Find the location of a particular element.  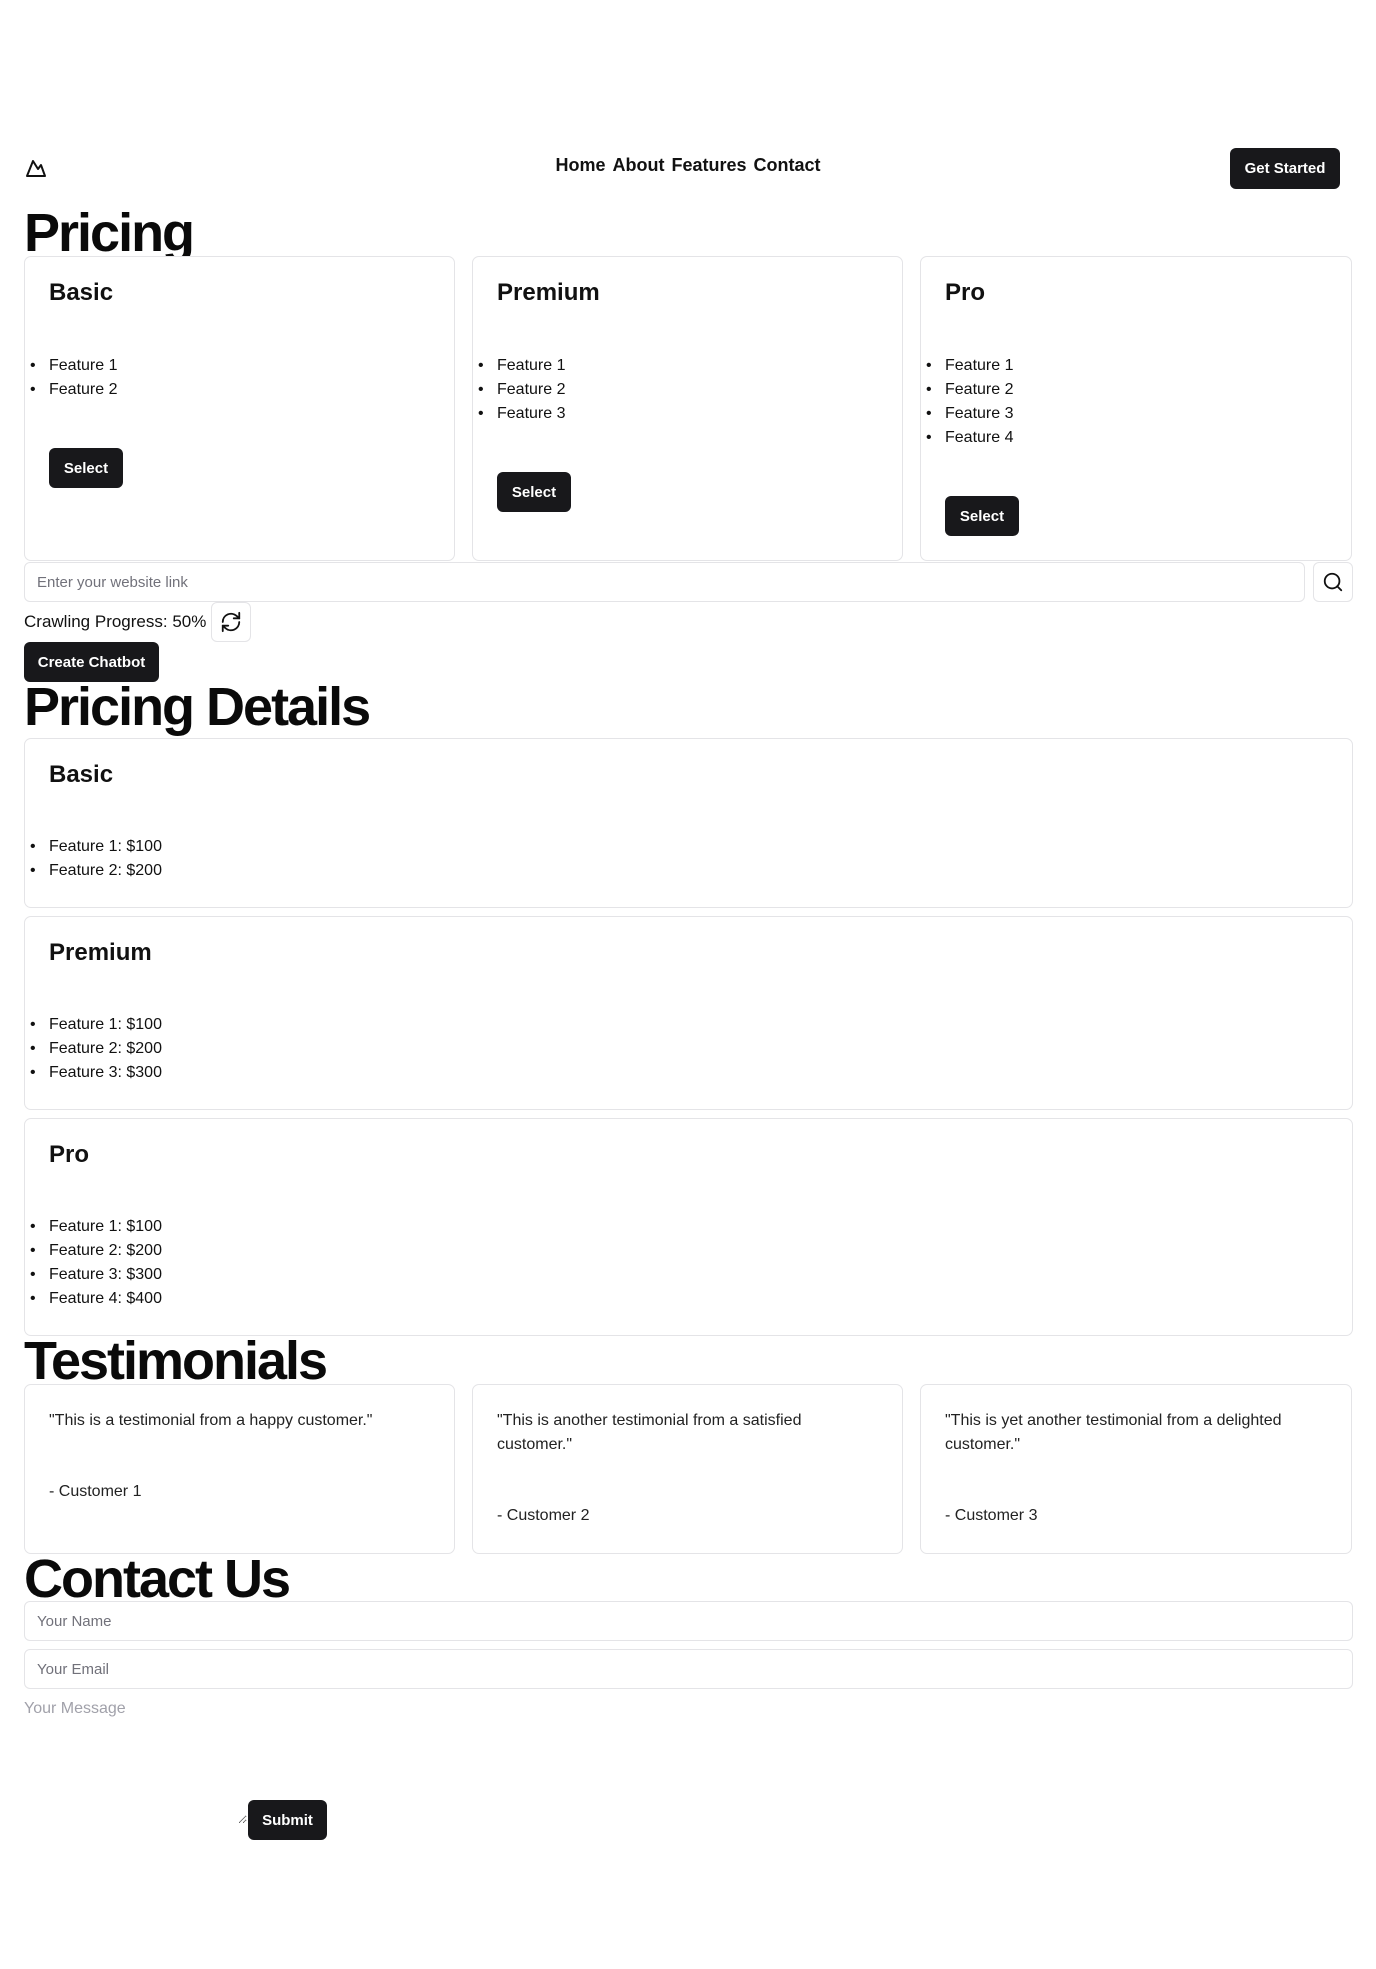

feature-item: Feature 4 is located at coordinates (970, 438).